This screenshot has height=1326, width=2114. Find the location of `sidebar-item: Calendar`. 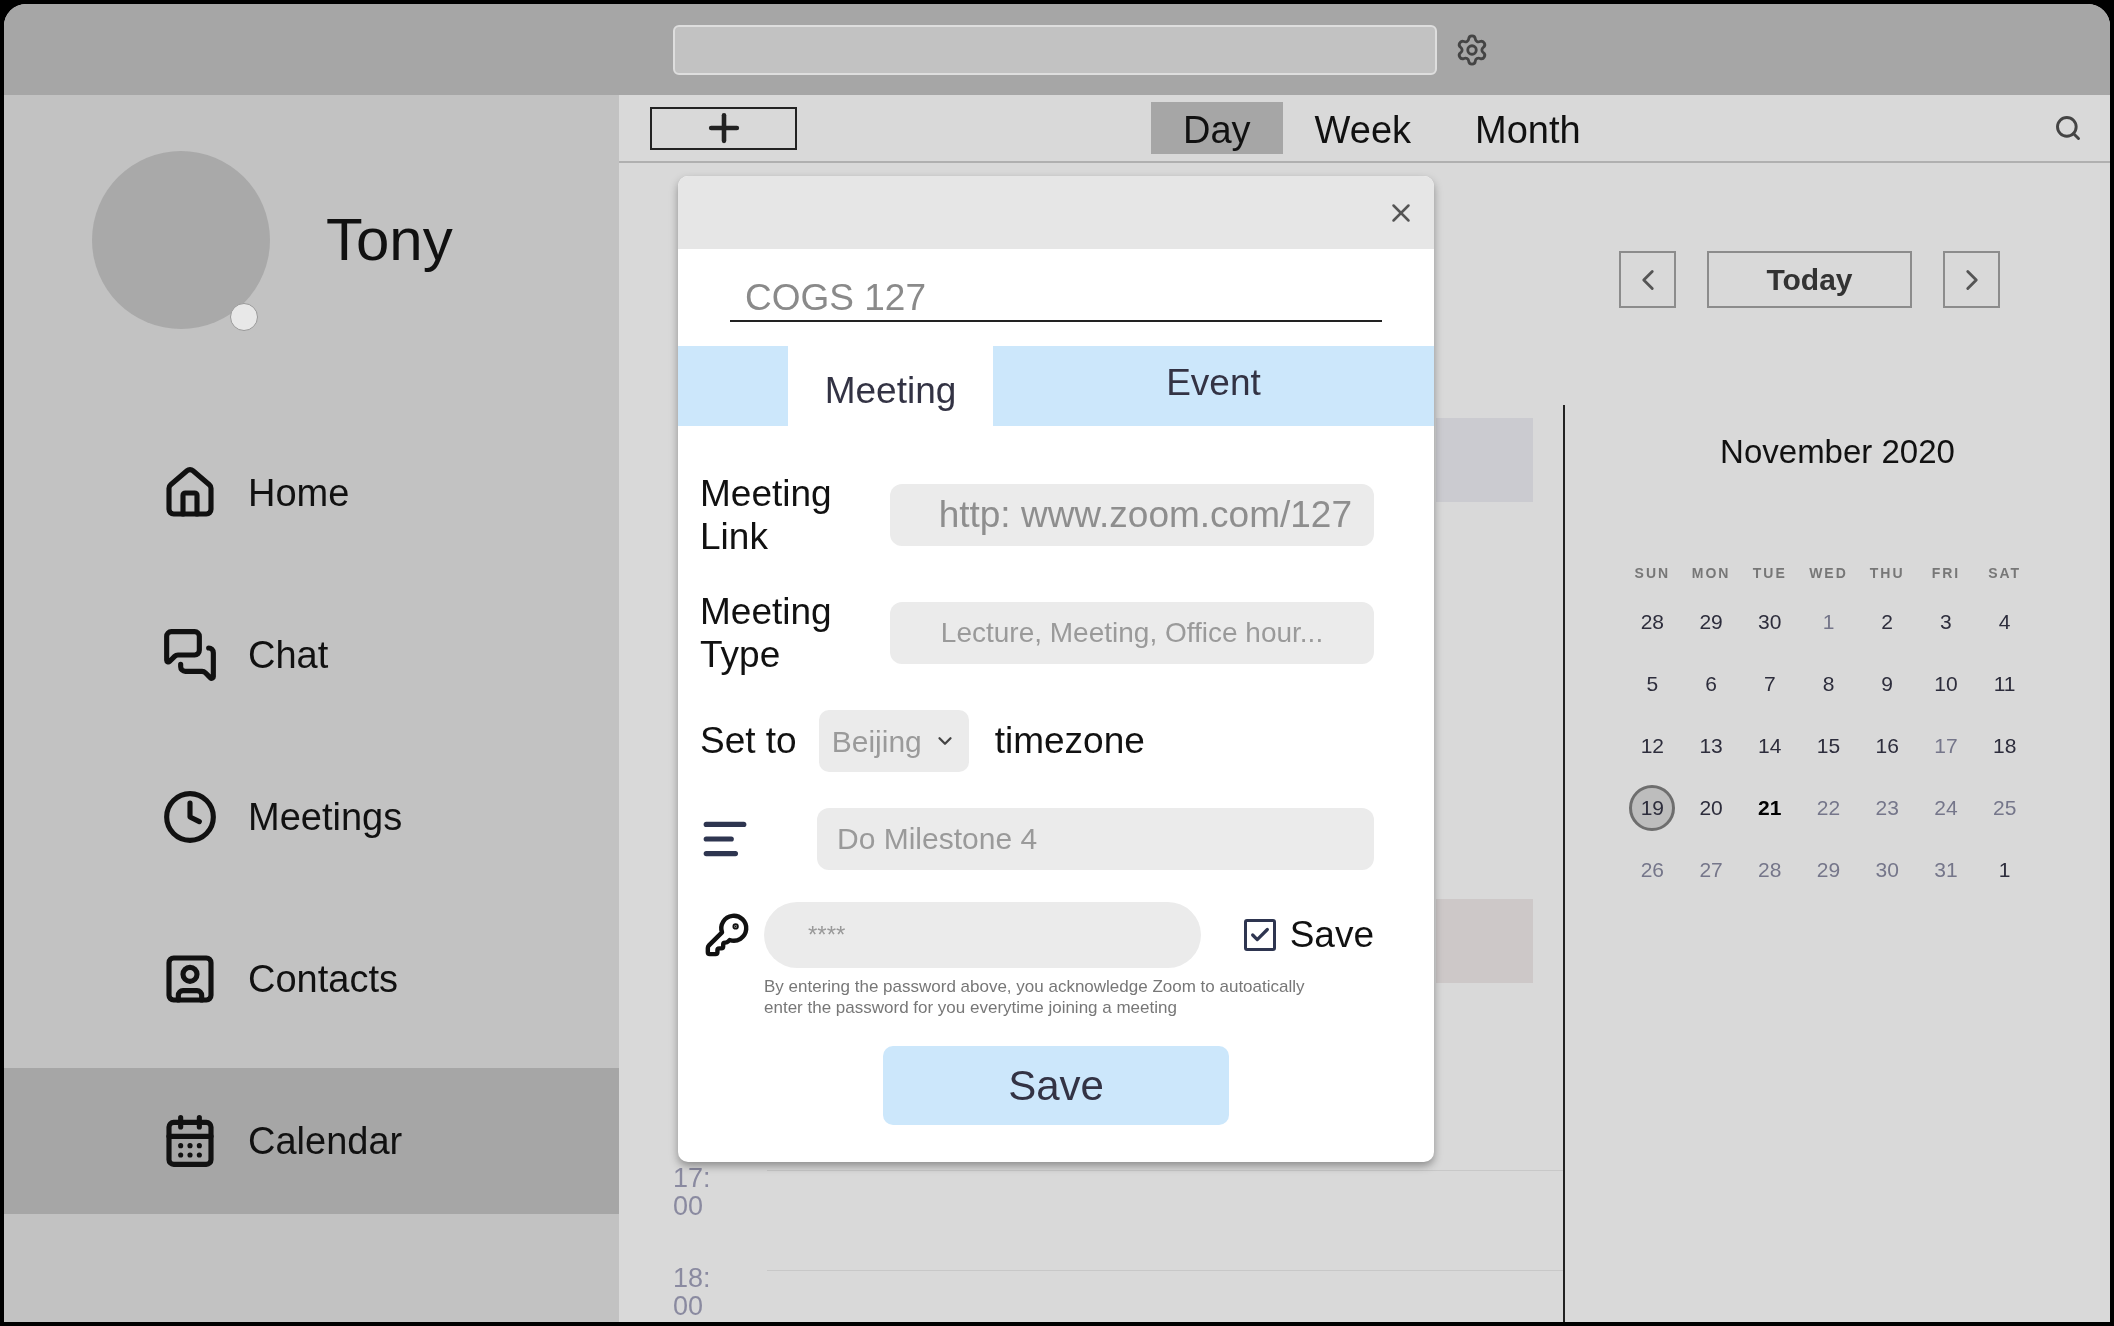

sidebar-item: Calendar is located at coordinates (311, 1141).